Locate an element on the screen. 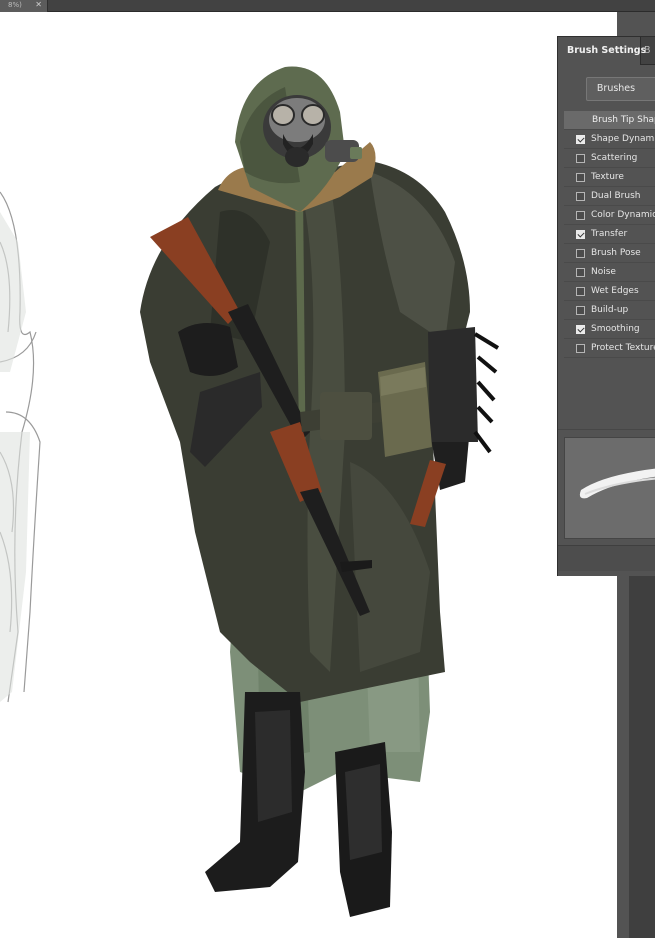 The width and height of the screenshot is (655, 938). option-dual-brush: Dual Brush is located at coordinates (609, 196).